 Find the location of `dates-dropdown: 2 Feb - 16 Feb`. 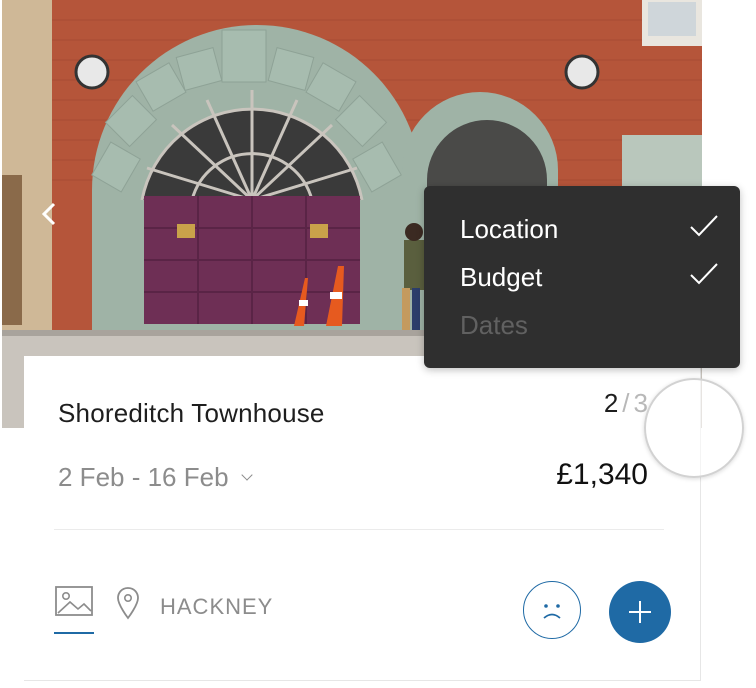

dates-dropdown: 2 Feb - 16 Feb is located at coordinates (155, 477).